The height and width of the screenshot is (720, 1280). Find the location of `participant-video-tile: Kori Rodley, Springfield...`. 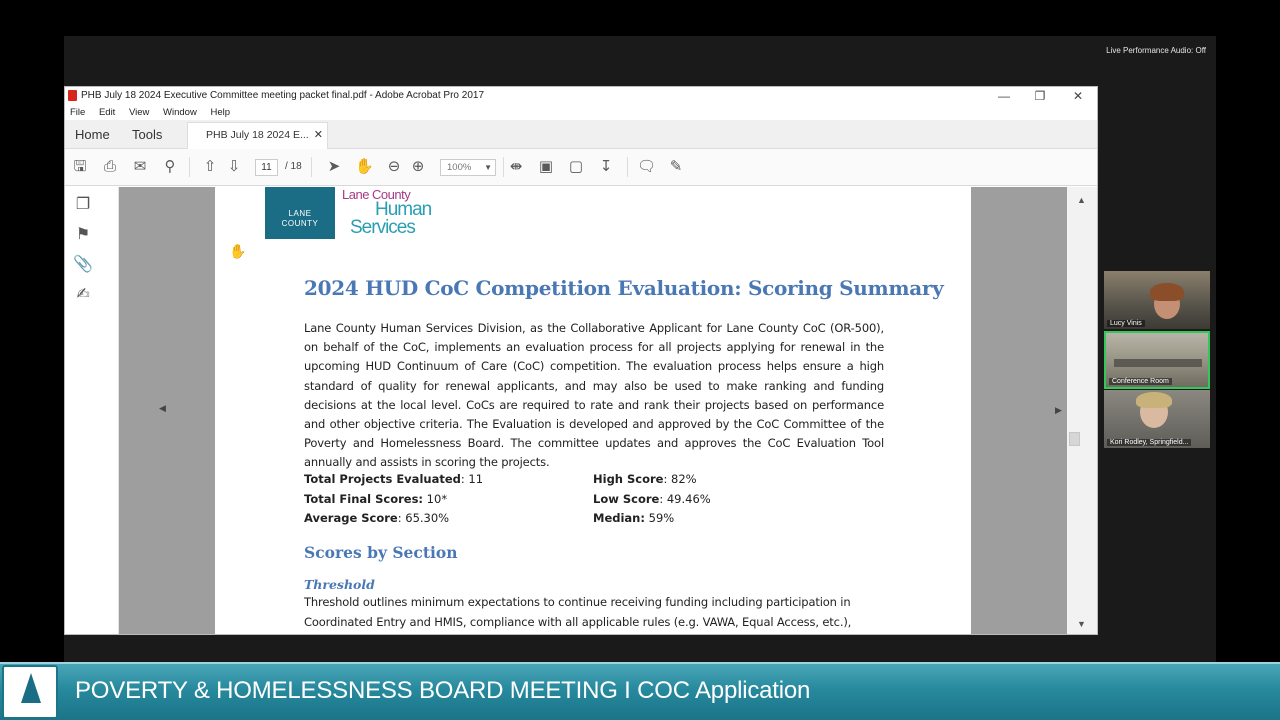

participant-video-tile: Kori Rodley, Springfield... is located at coordinates (1157, 419).